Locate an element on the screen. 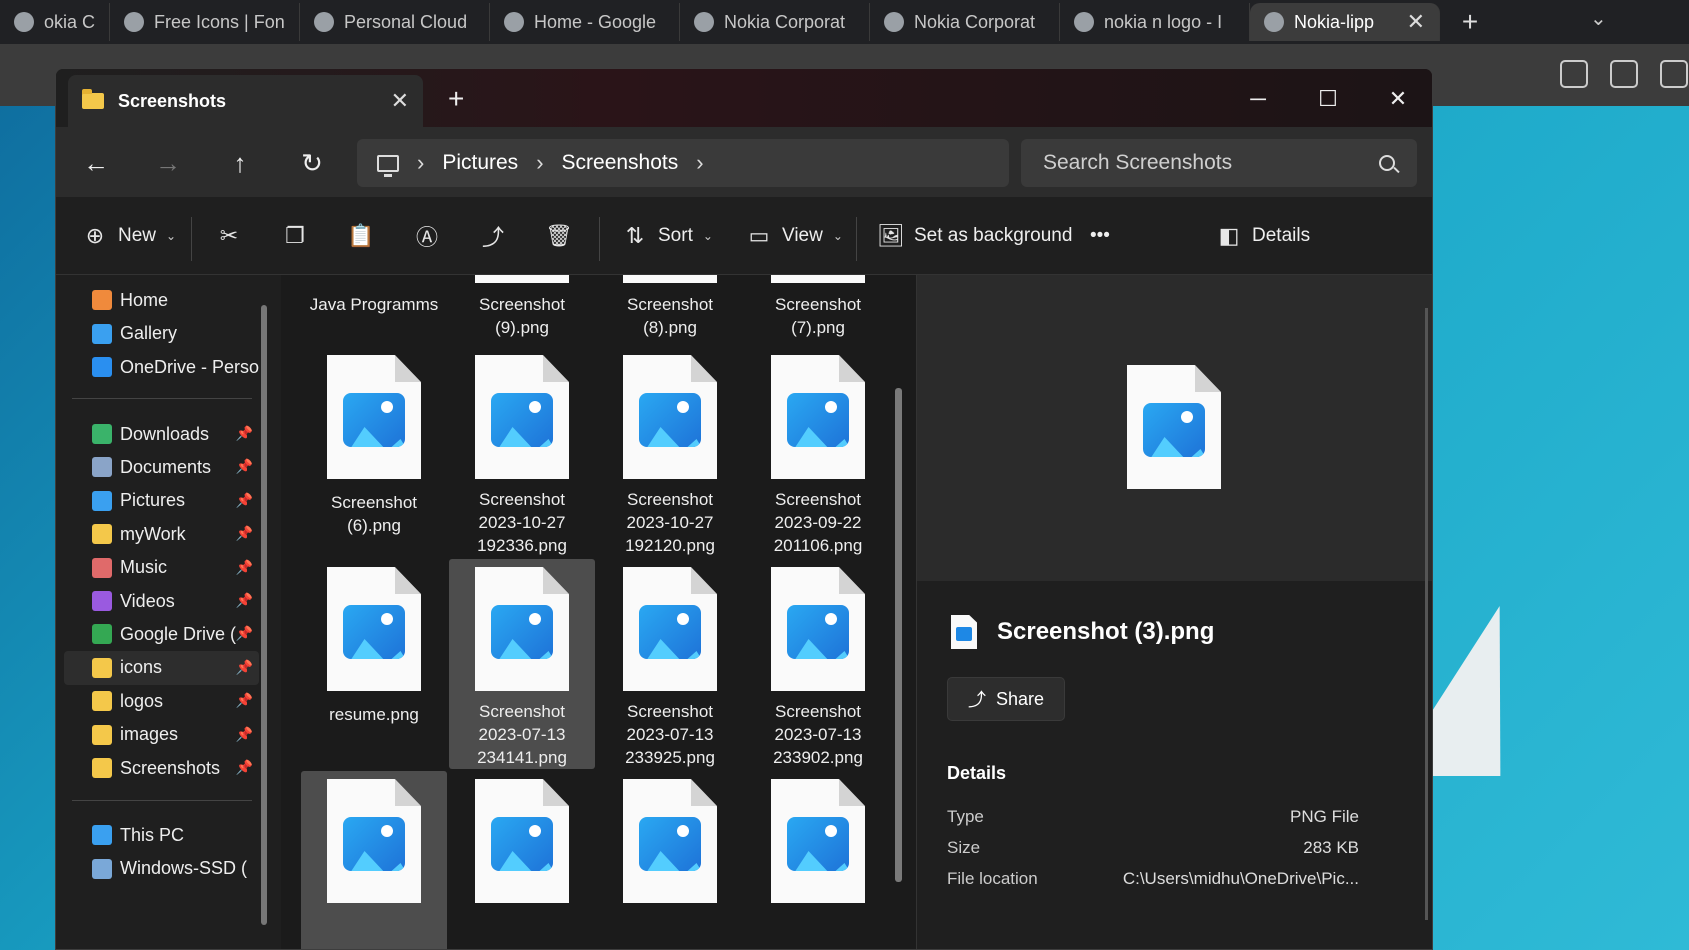 The width and height of the screenshot is (1689, 950). new-tab-button: + is located at coordinates (456, 99).